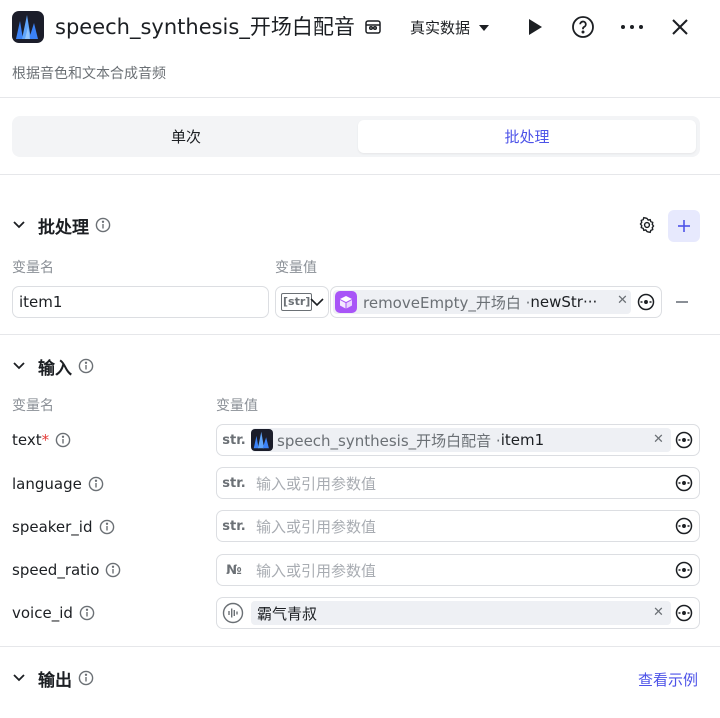 The height and width of the screenshot is (718, 720). What do you see at coordinates (440, 28) in the screenshot?
I see `data-source-label: 真实数据` at bounding box center [440, 28].